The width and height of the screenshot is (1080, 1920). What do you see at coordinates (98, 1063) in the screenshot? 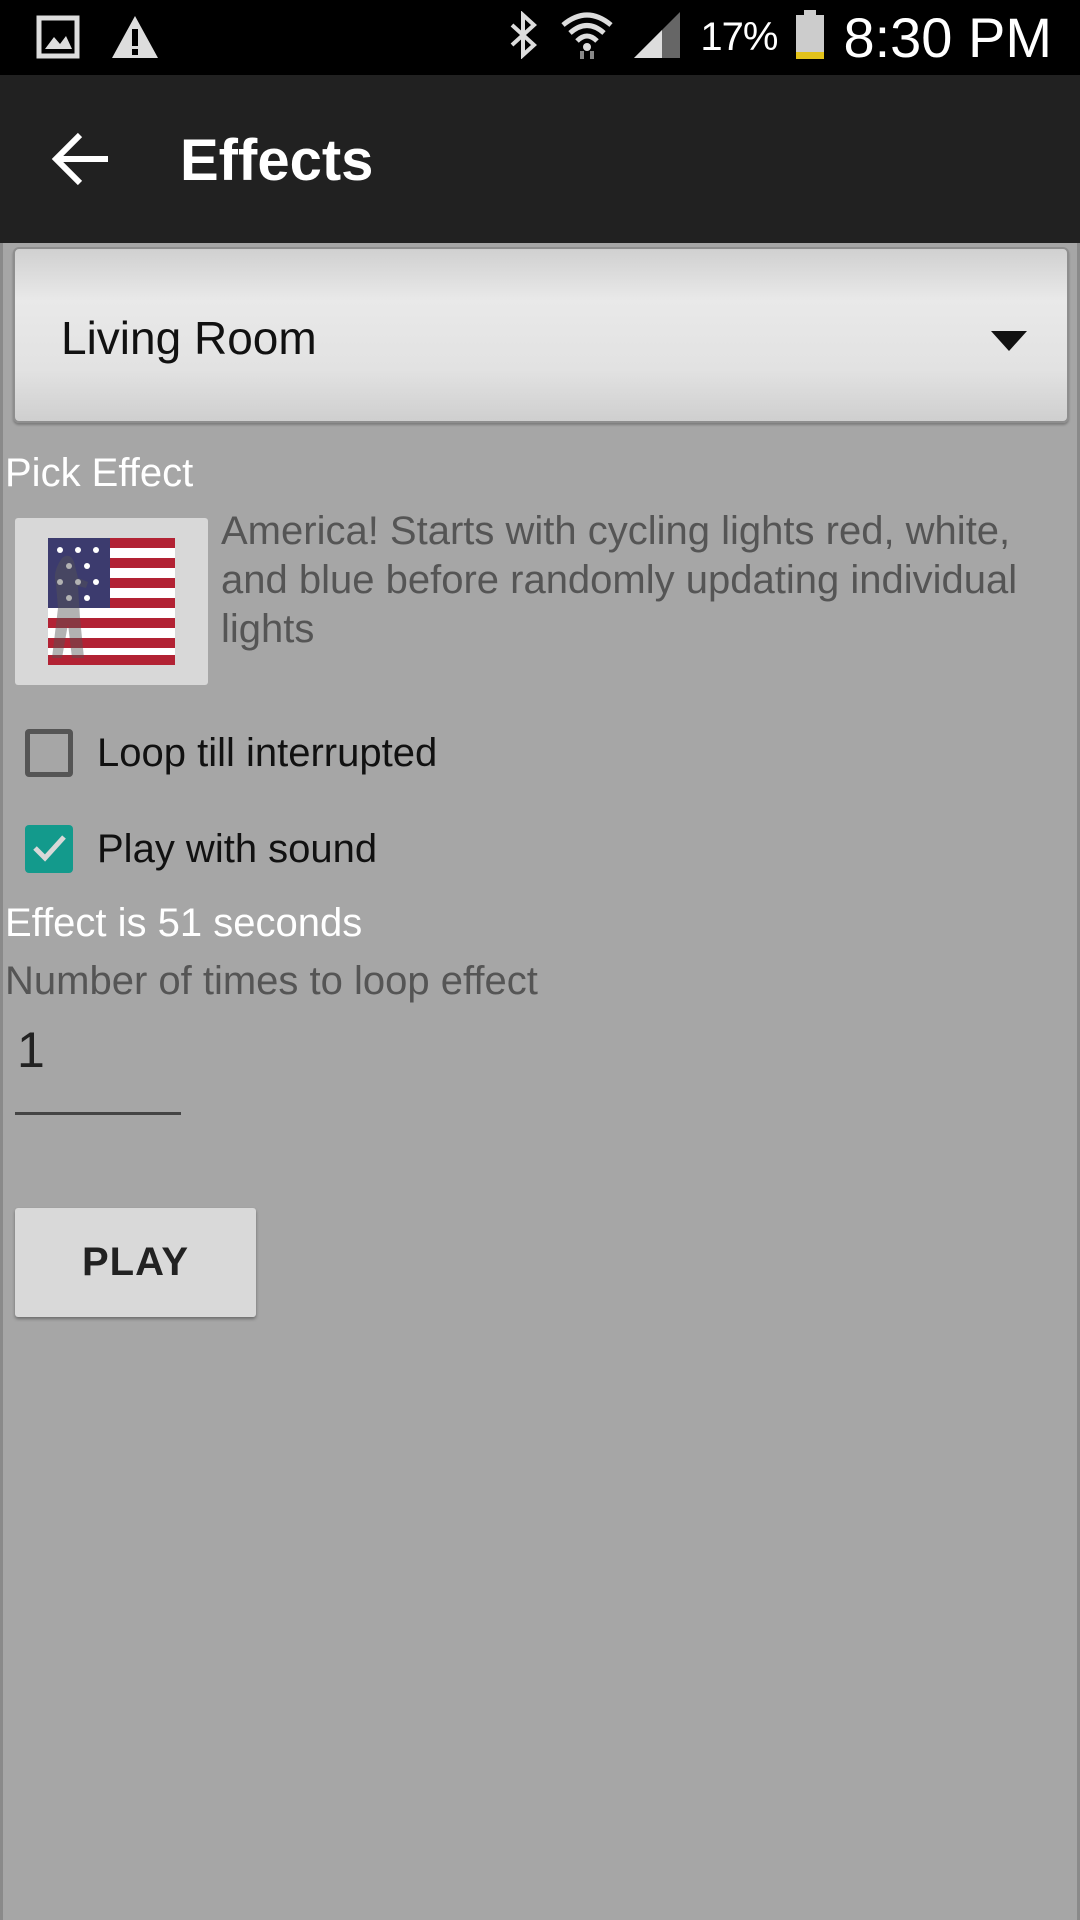
I see `loop-count-input: 1` at bounding box center [98, 1063].